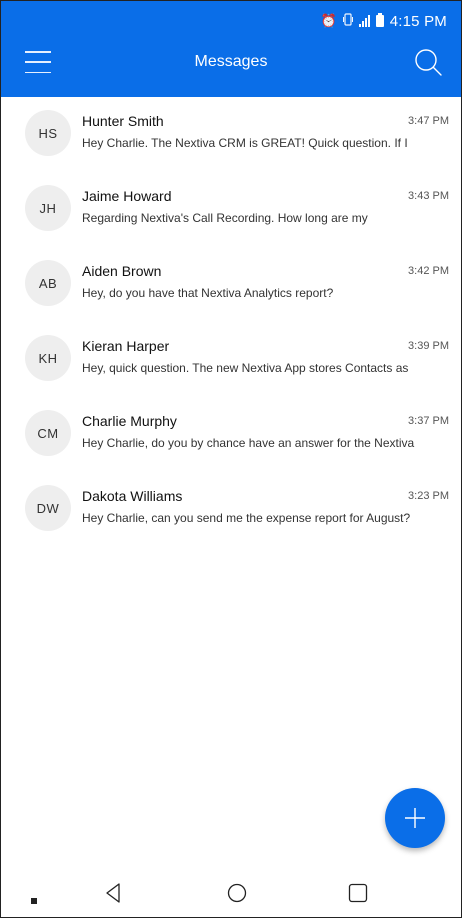  What do you see at coordinates (428, 62) in the screenshot?
I see `search-icon` at bounding box center [428, 62].